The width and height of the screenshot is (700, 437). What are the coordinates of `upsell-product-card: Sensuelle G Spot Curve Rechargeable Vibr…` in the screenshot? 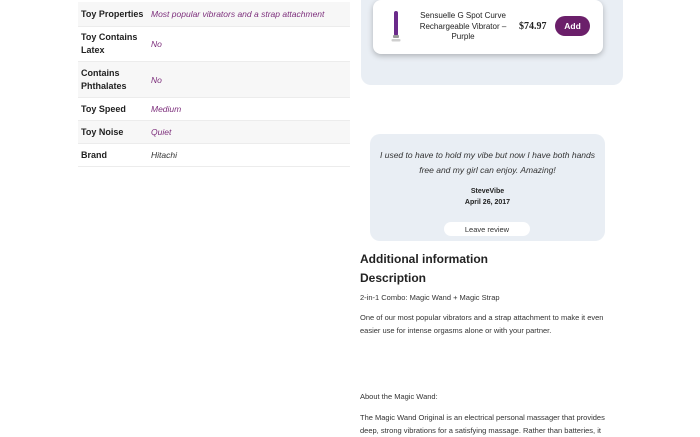 It's located at (488, 27).